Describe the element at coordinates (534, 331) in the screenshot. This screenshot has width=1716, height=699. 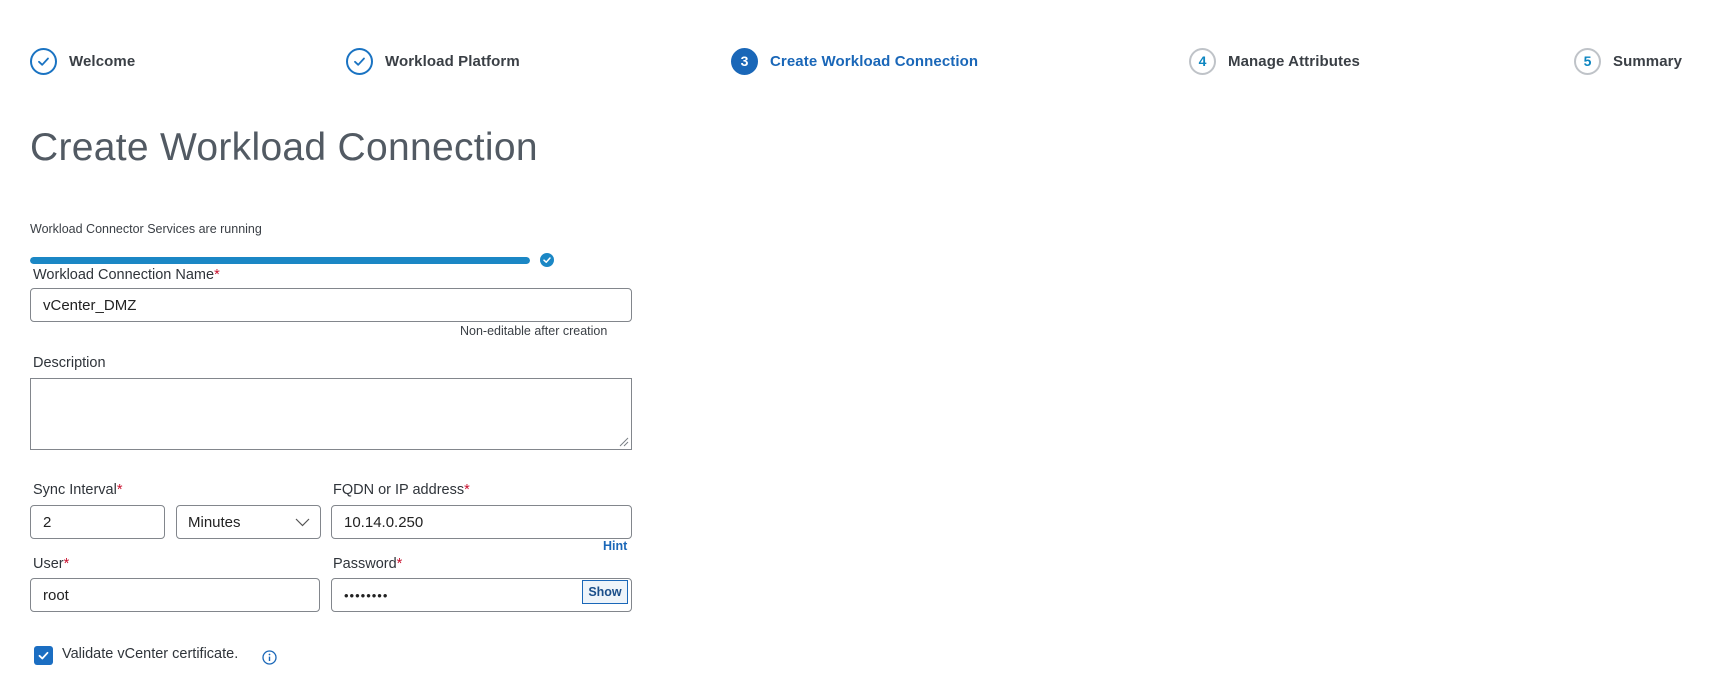
I see `non-editable-note: Non-editable after creation` at that location.